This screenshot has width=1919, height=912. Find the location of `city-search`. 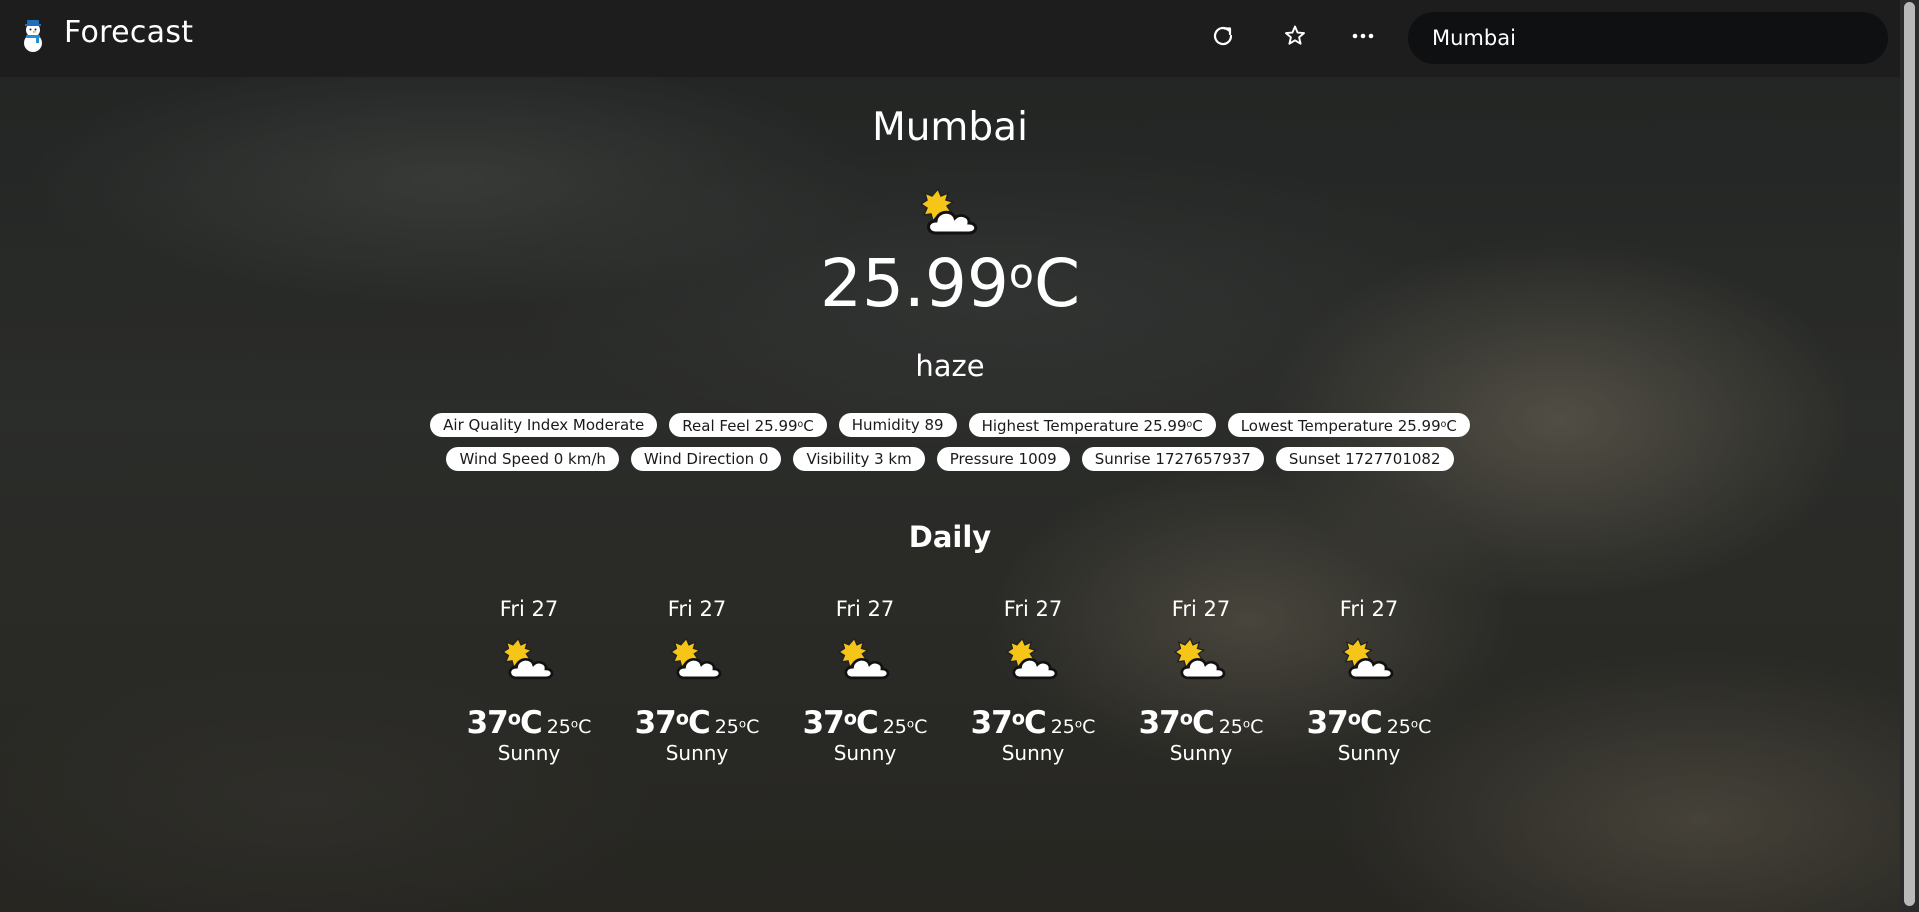

city-search is located at coordinates (1648, 38).